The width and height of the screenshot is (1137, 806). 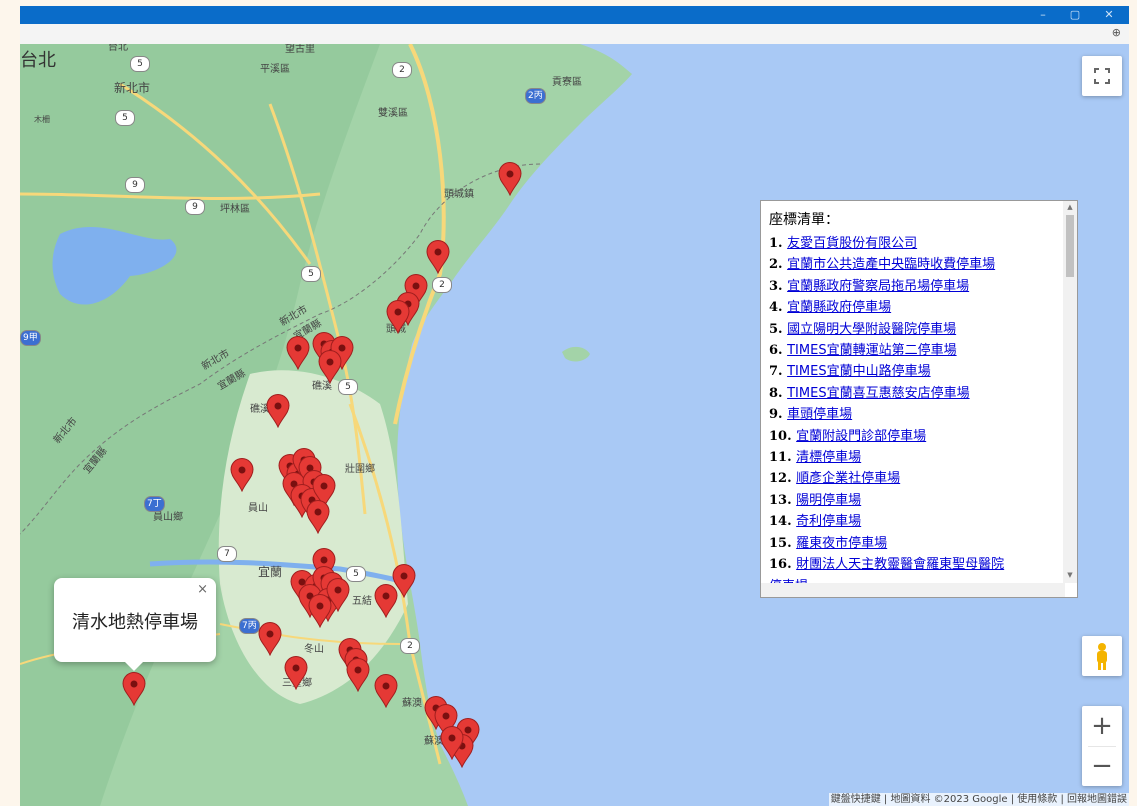 I want to click on list-item-number: 15., so click(x=783, y=543).